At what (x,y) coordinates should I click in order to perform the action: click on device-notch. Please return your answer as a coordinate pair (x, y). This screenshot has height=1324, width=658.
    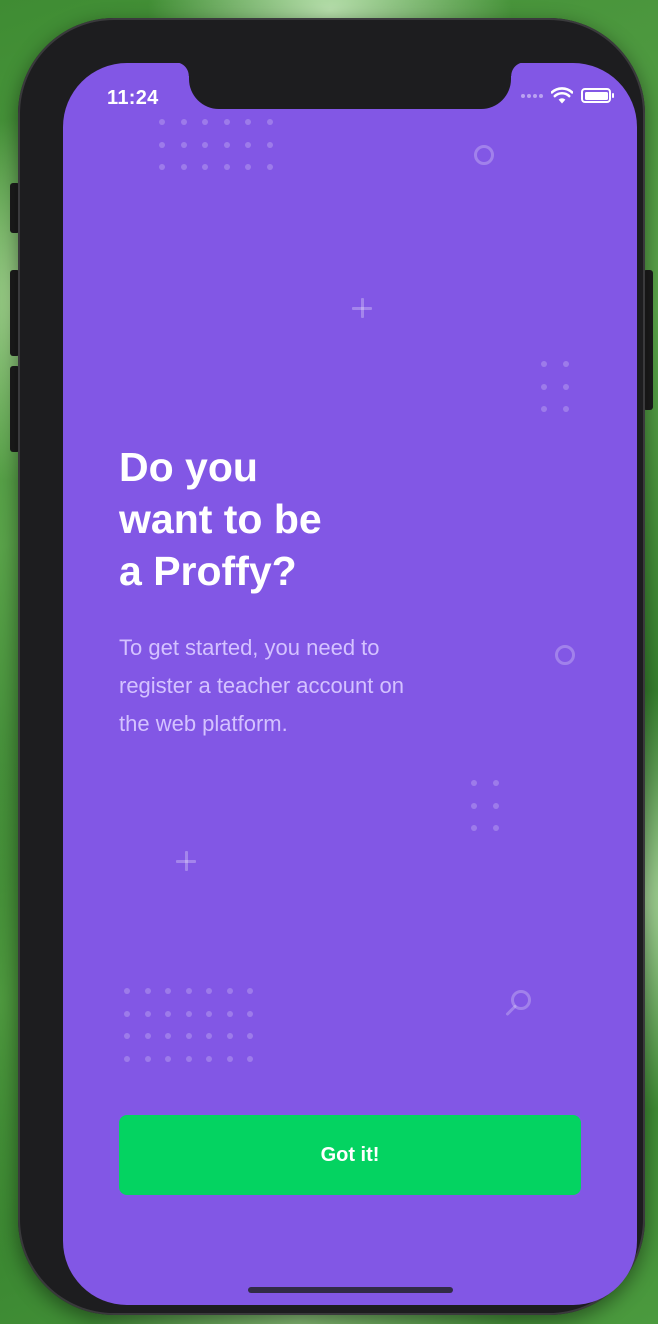
    Looking at the image, I should click on (350, 86).